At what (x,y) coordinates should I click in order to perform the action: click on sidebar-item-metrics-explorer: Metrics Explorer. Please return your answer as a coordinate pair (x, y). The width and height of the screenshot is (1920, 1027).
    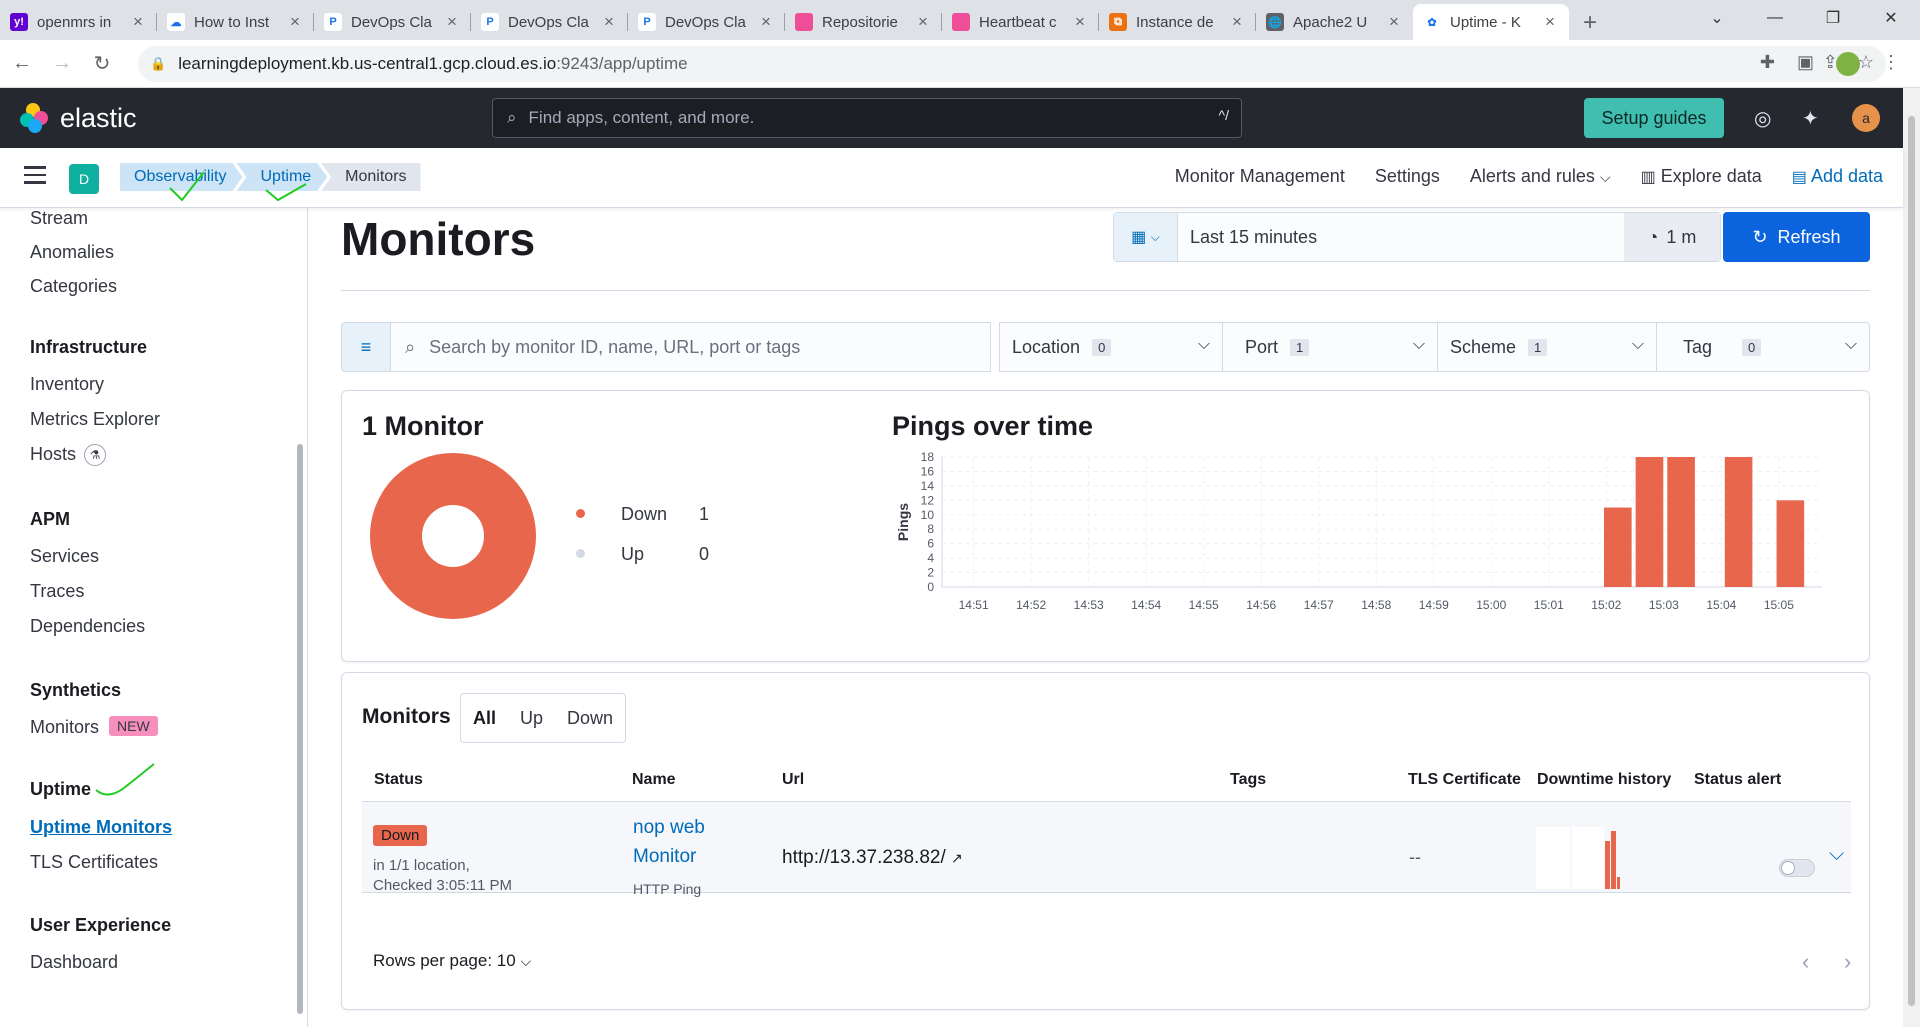
    Looking at the image, I should click on (95, 419).